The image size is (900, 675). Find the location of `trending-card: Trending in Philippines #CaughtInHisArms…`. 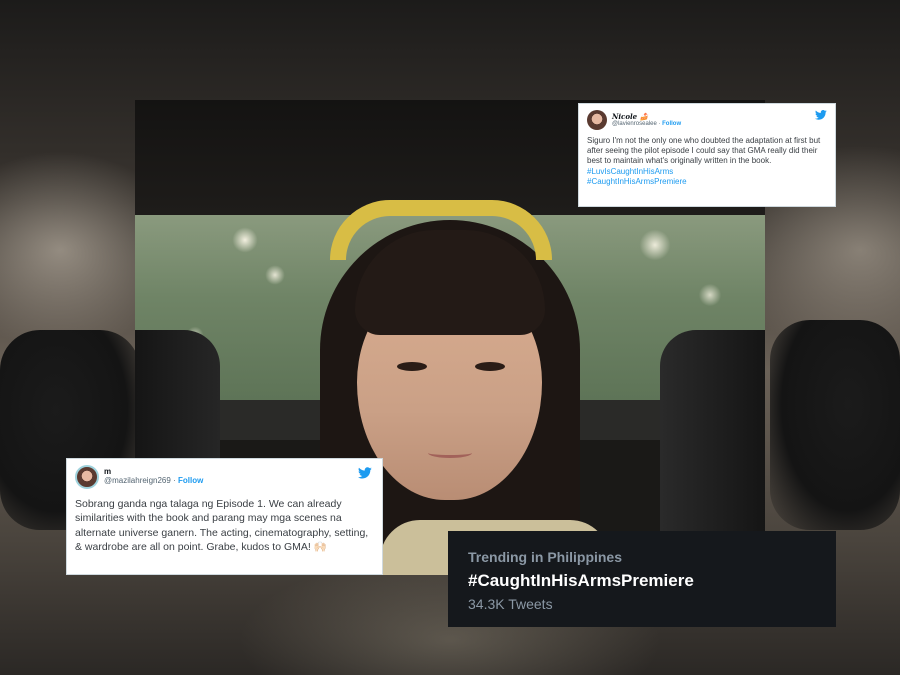

trending-card: Trending in Philippines #CaughtInHisArms… is located at coordinates (642, 579).